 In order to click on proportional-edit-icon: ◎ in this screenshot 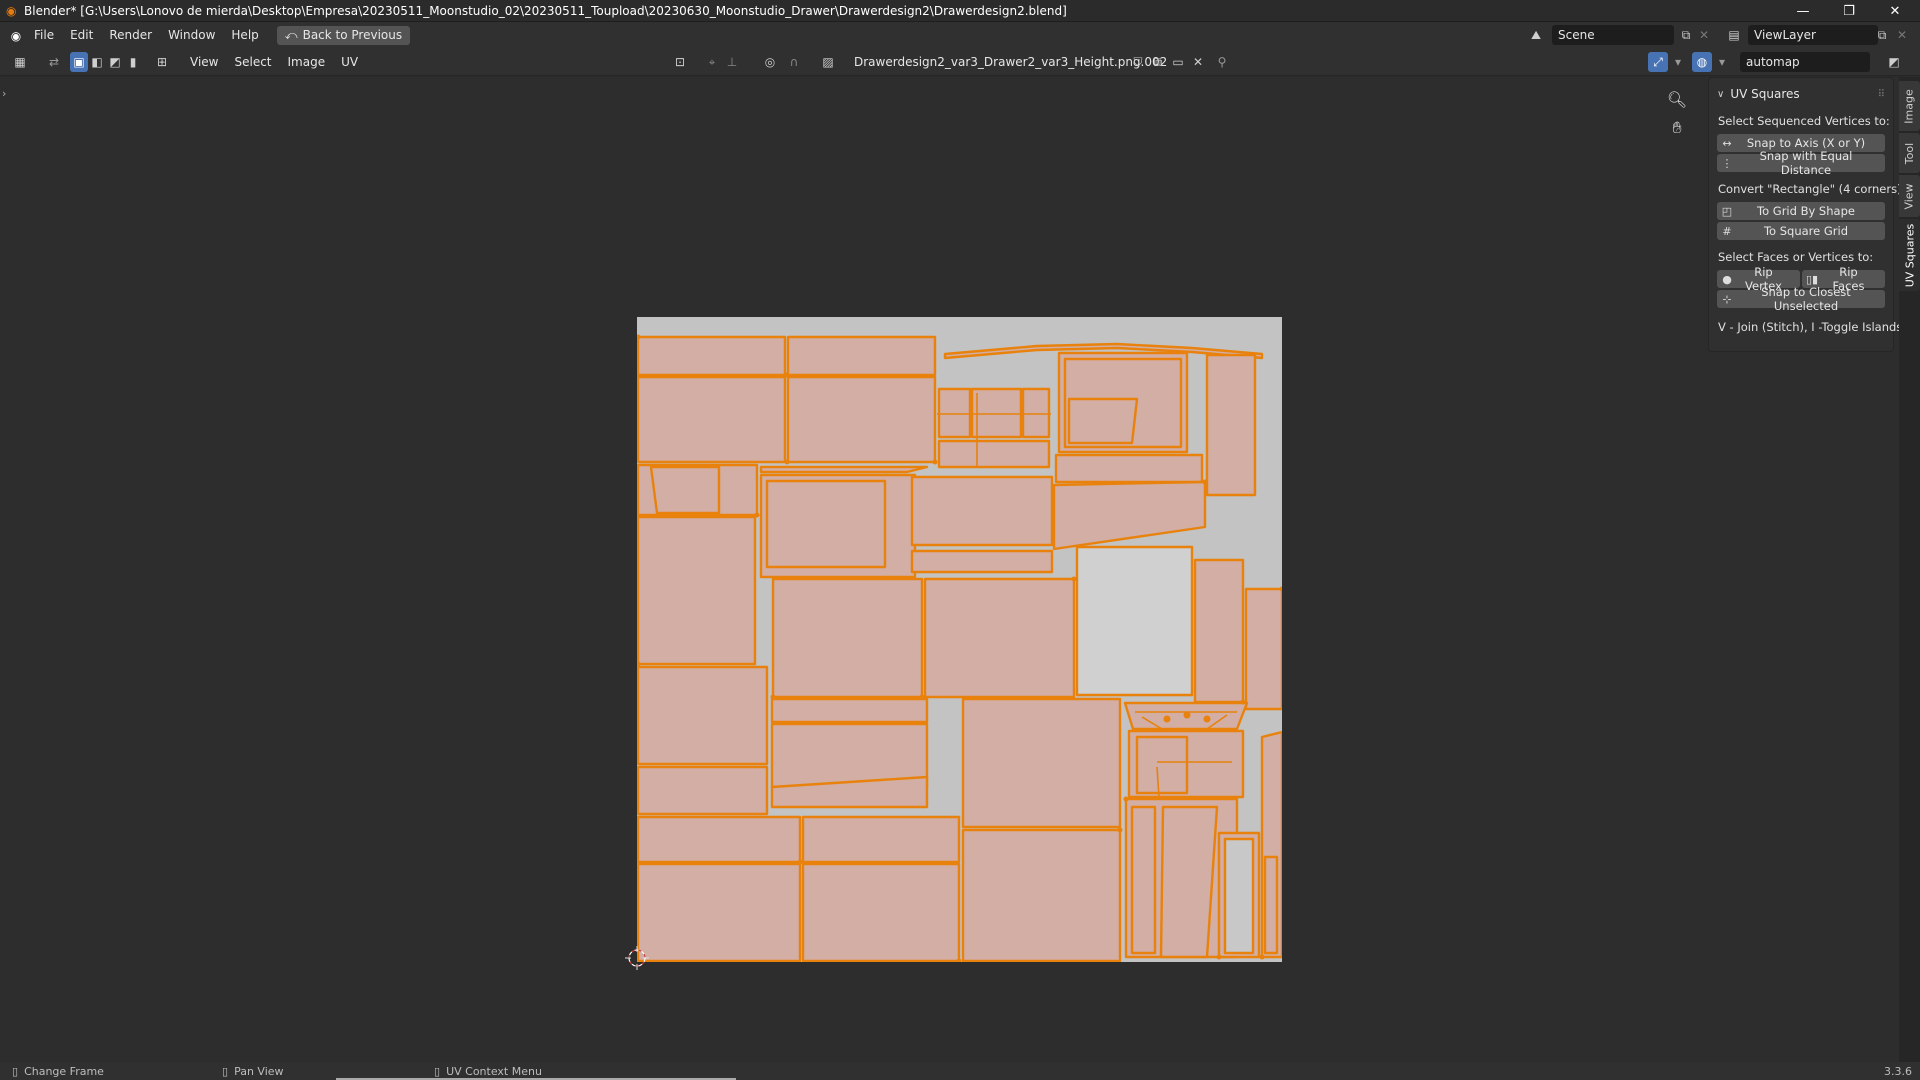, I will do `click(770, 62)`.